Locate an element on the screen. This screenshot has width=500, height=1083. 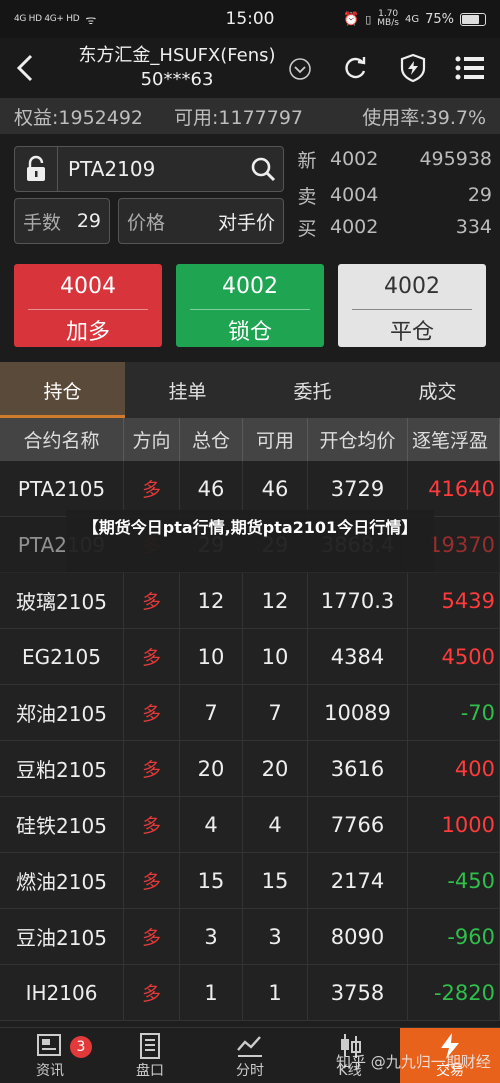
pnl-cell: 41640 is located at coordinates (454, 488).